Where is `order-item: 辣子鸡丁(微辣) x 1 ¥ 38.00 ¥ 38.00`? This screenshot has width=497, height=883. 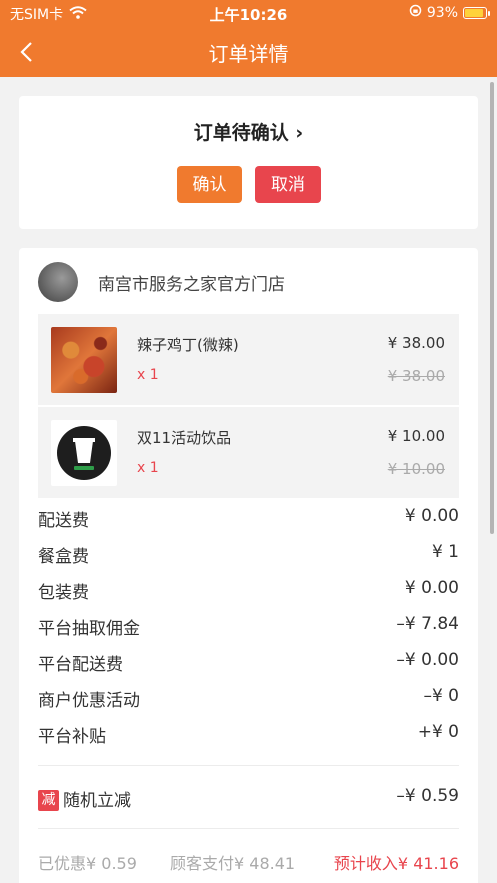 order-item: 辣子鸡丁(微辣) x 1 ¥ 38.00 ¥ 38.00 is located at coordinates (248, 359).